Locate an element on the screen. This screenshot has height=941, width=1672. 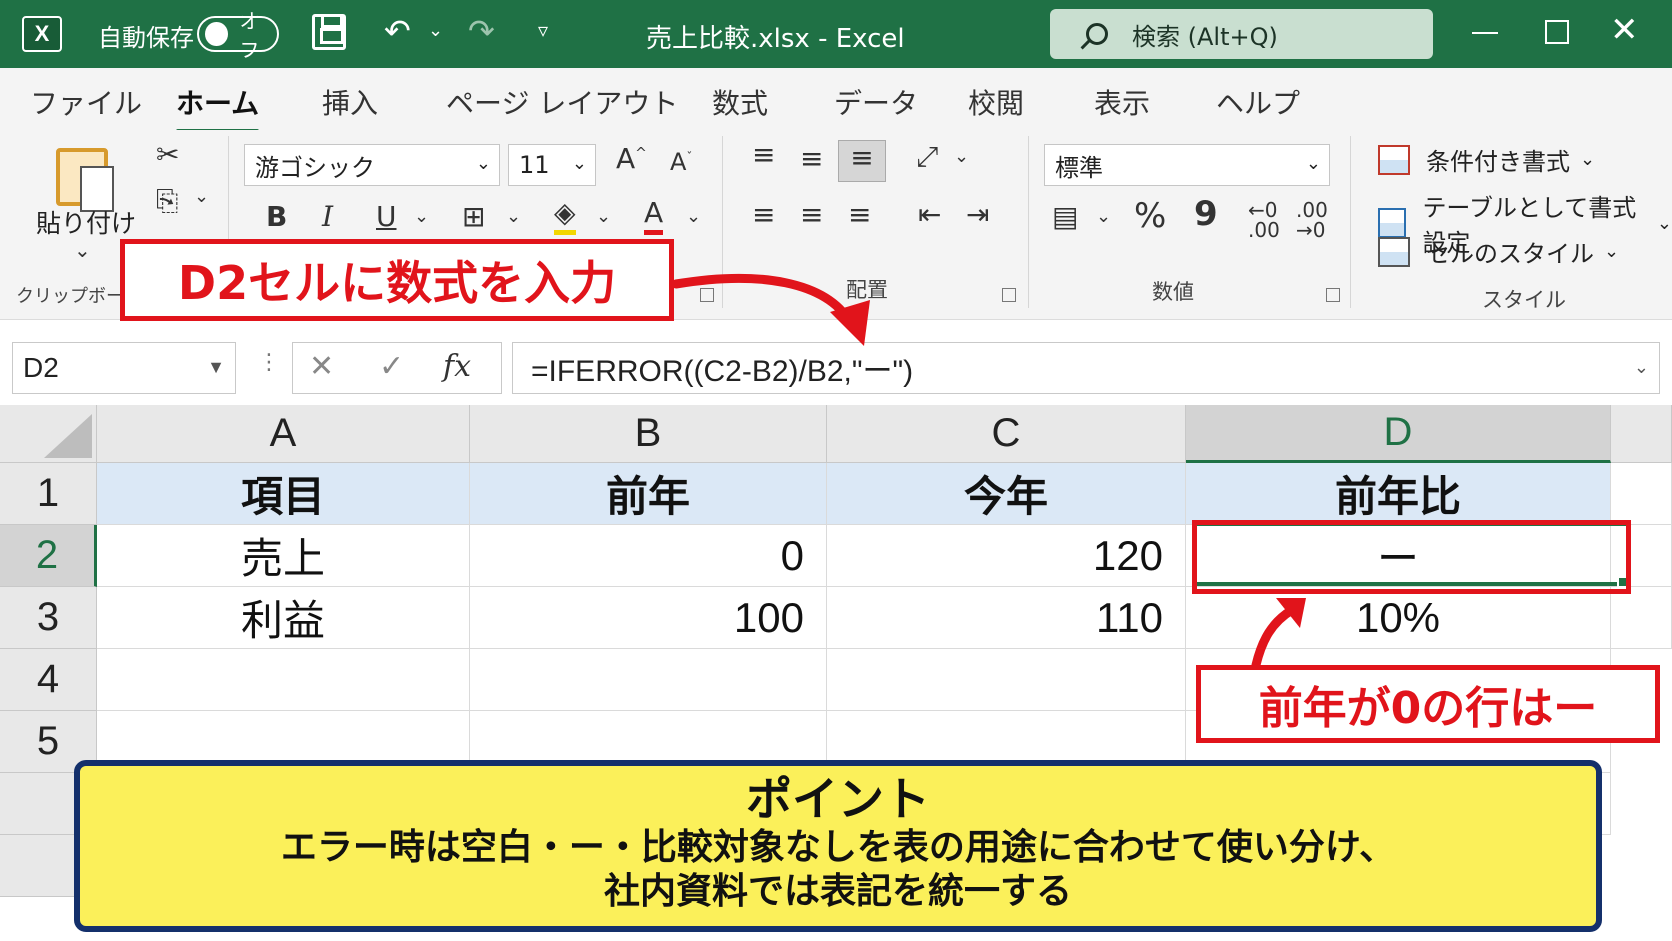
cell-d3: 10% is located at coordinates (1398, 618).